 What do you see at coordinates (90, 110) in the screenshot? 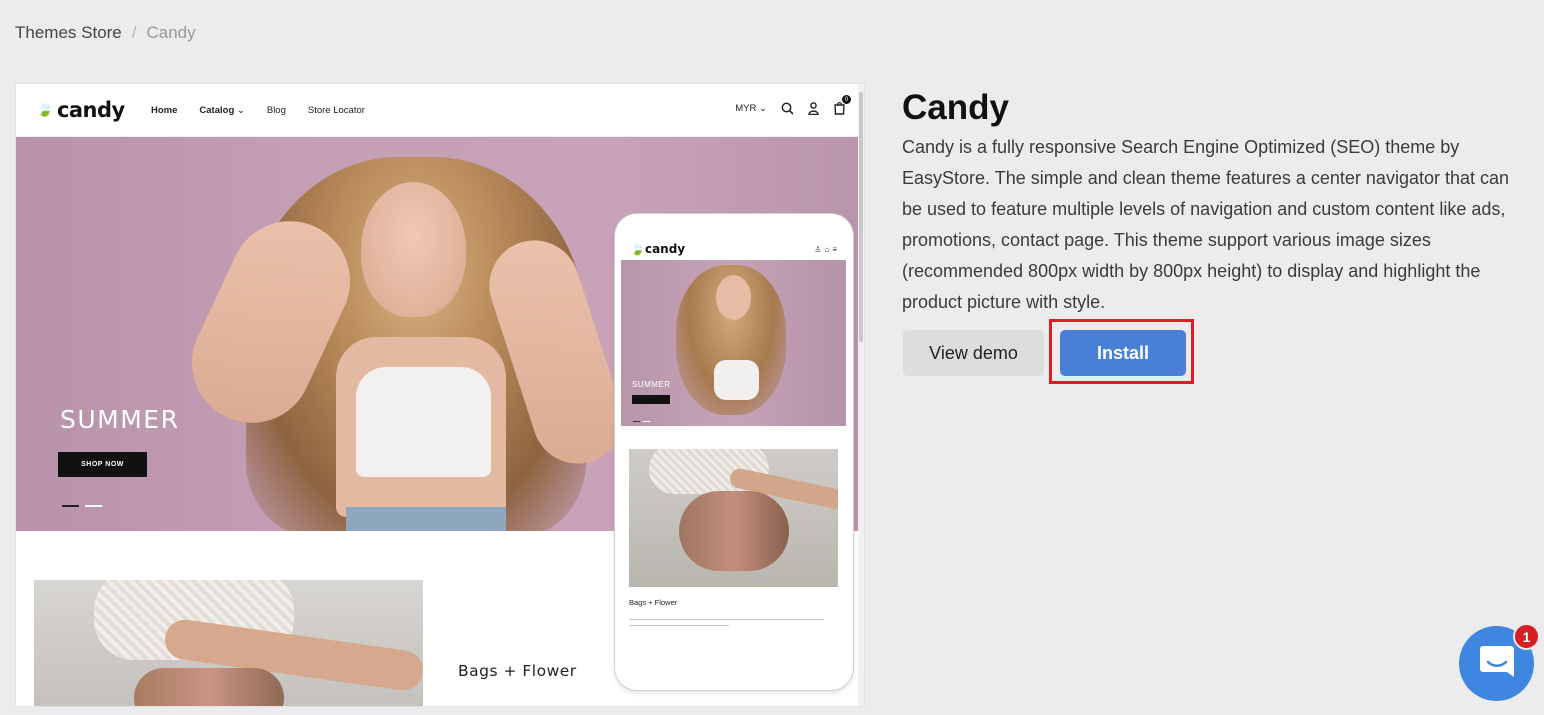
I see `preview-logo-text: candy` at bounding box center [90, 110].